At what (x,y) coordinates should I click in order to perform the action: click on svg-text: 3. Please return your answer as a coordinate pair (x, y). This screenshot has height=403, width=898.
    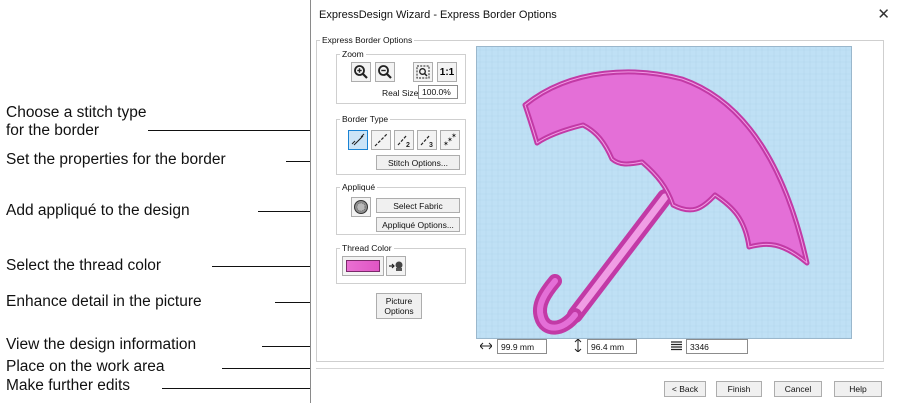
    Looking at the image, I should click on (431, 145).